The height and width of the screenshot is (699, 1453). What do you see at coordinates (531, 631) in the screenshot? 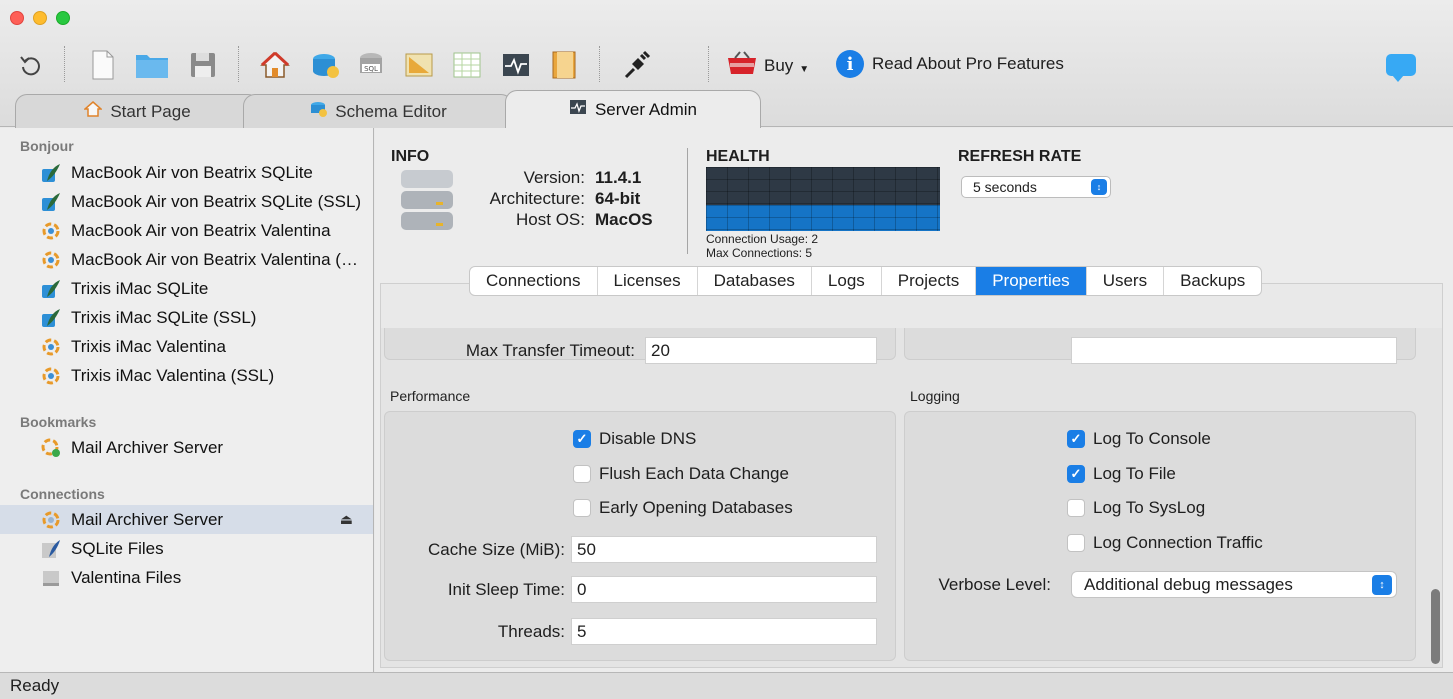
I see `threads-label: Threads:` at bounding box center [531, 631].